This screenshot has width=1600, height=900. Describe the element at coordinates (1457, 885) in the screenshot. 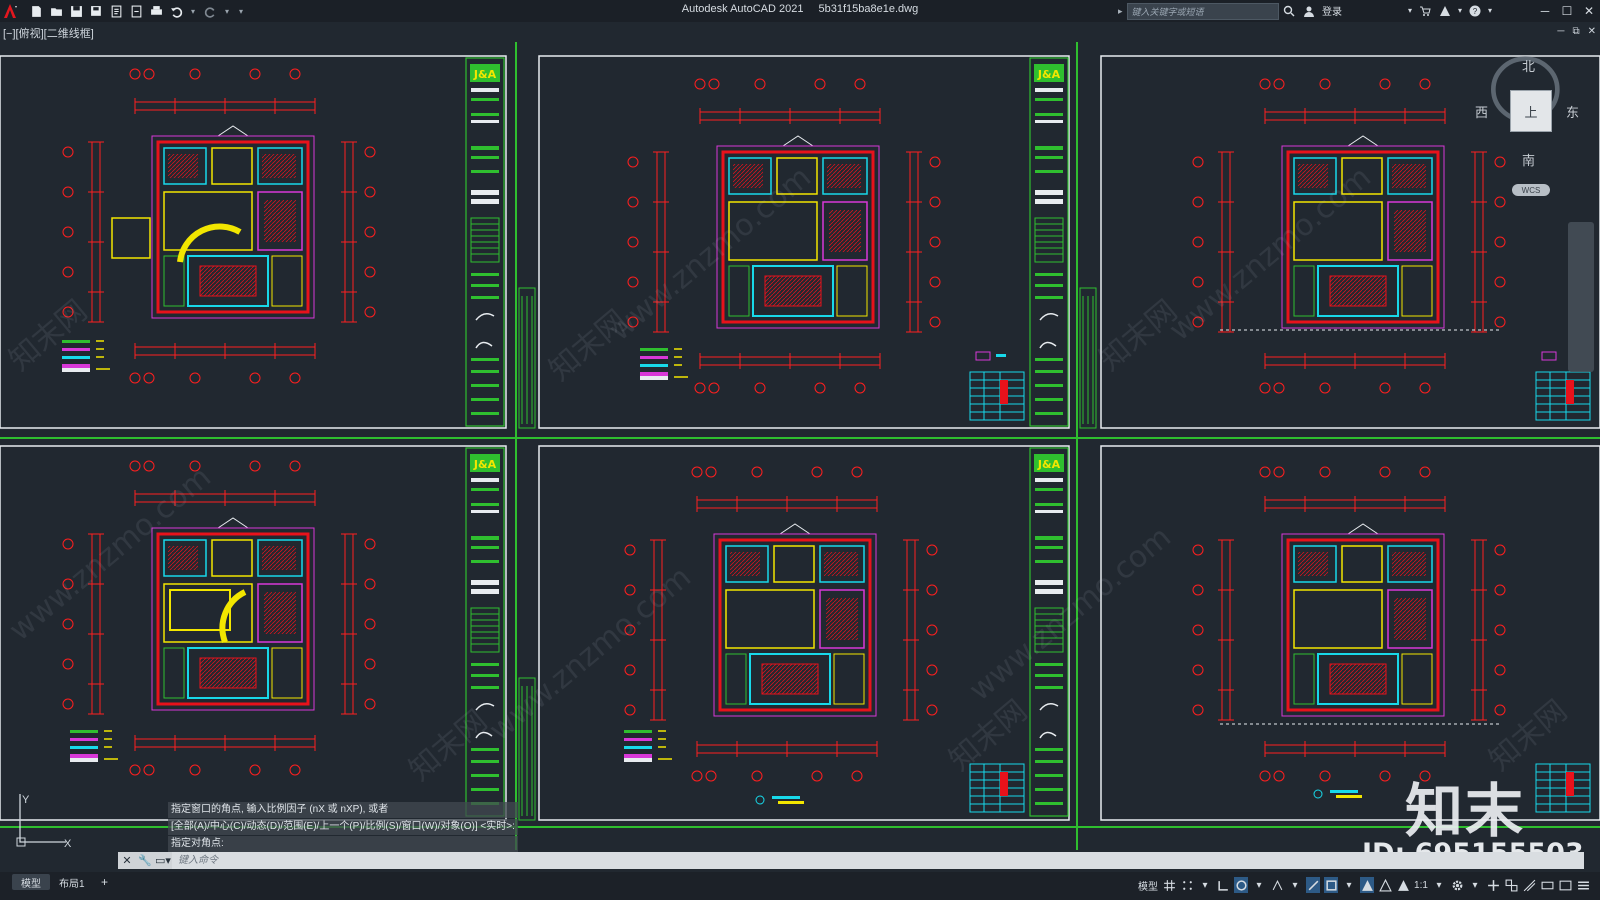

I see `workspace-gear-icon` at that location.